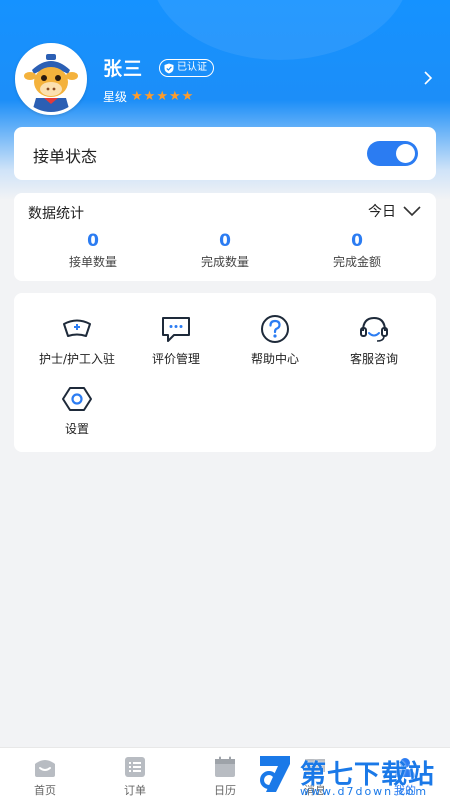 The image size is (450, 801). I want to click on stat-completed: 0 完成数量, so click(225, 250).